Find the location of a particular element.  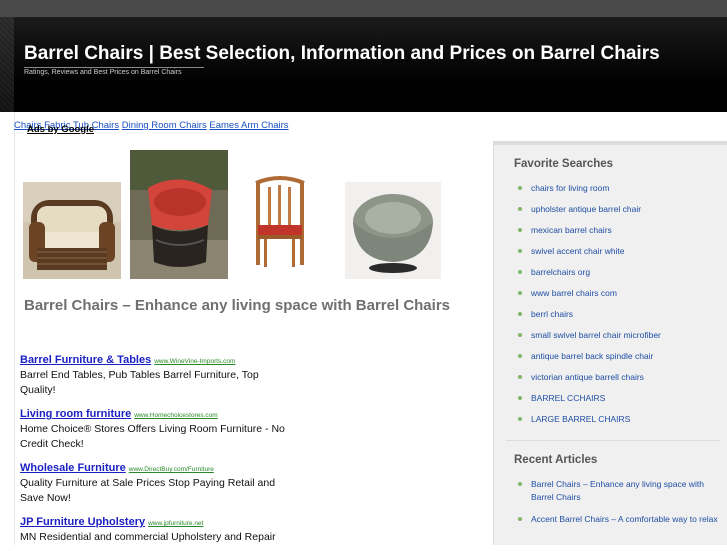

ad-url: www.Homechoicestores.com is located at coordinates (175, 415).